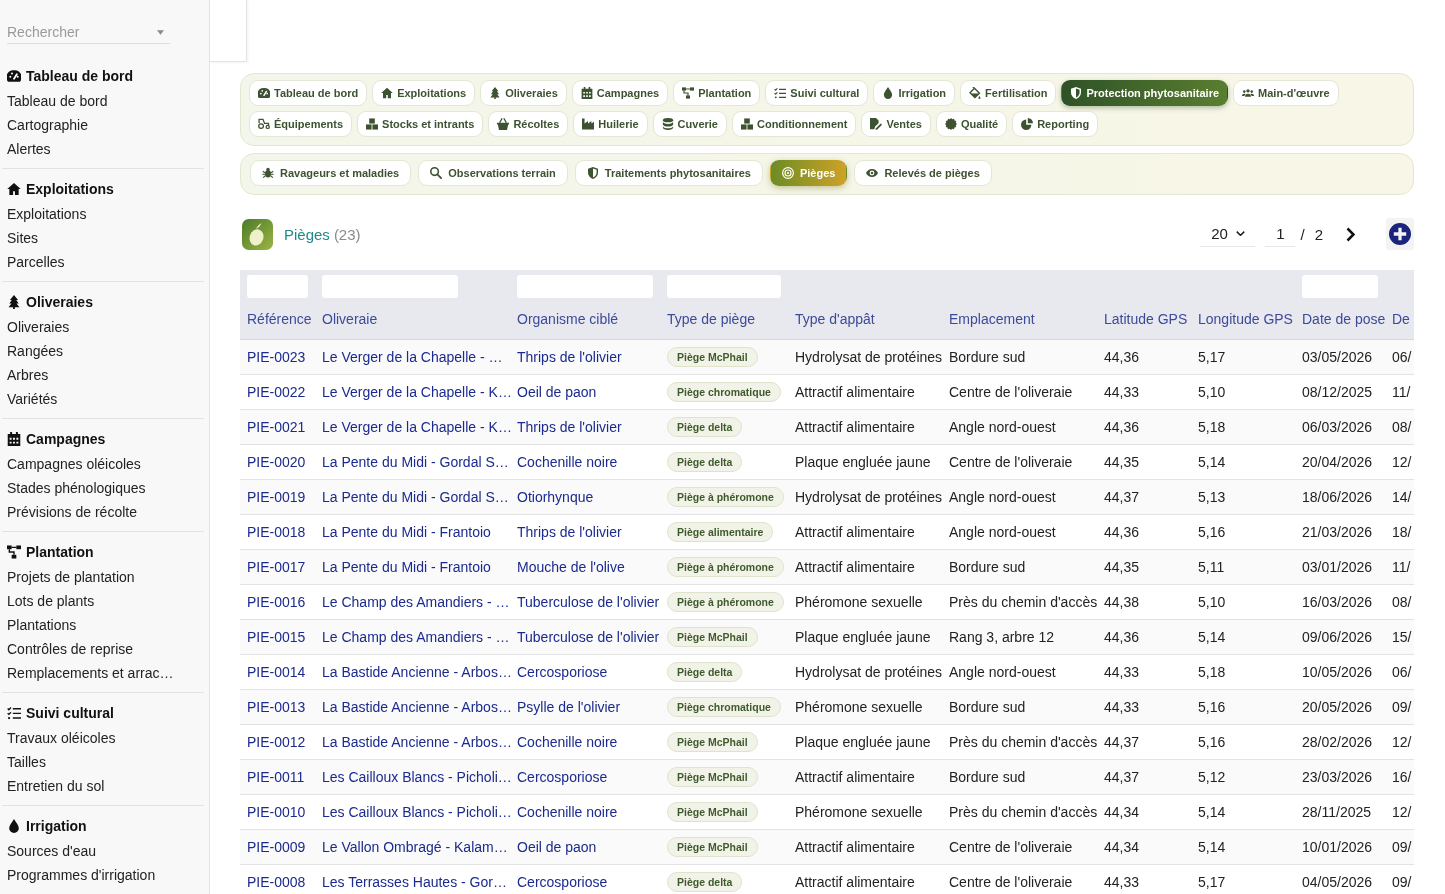 The image size is (1445, 894). What do you see at coordinates (276, 741) in the screenshot?
I see `table-link: PIE-0012` at bounding box center [276, 741].